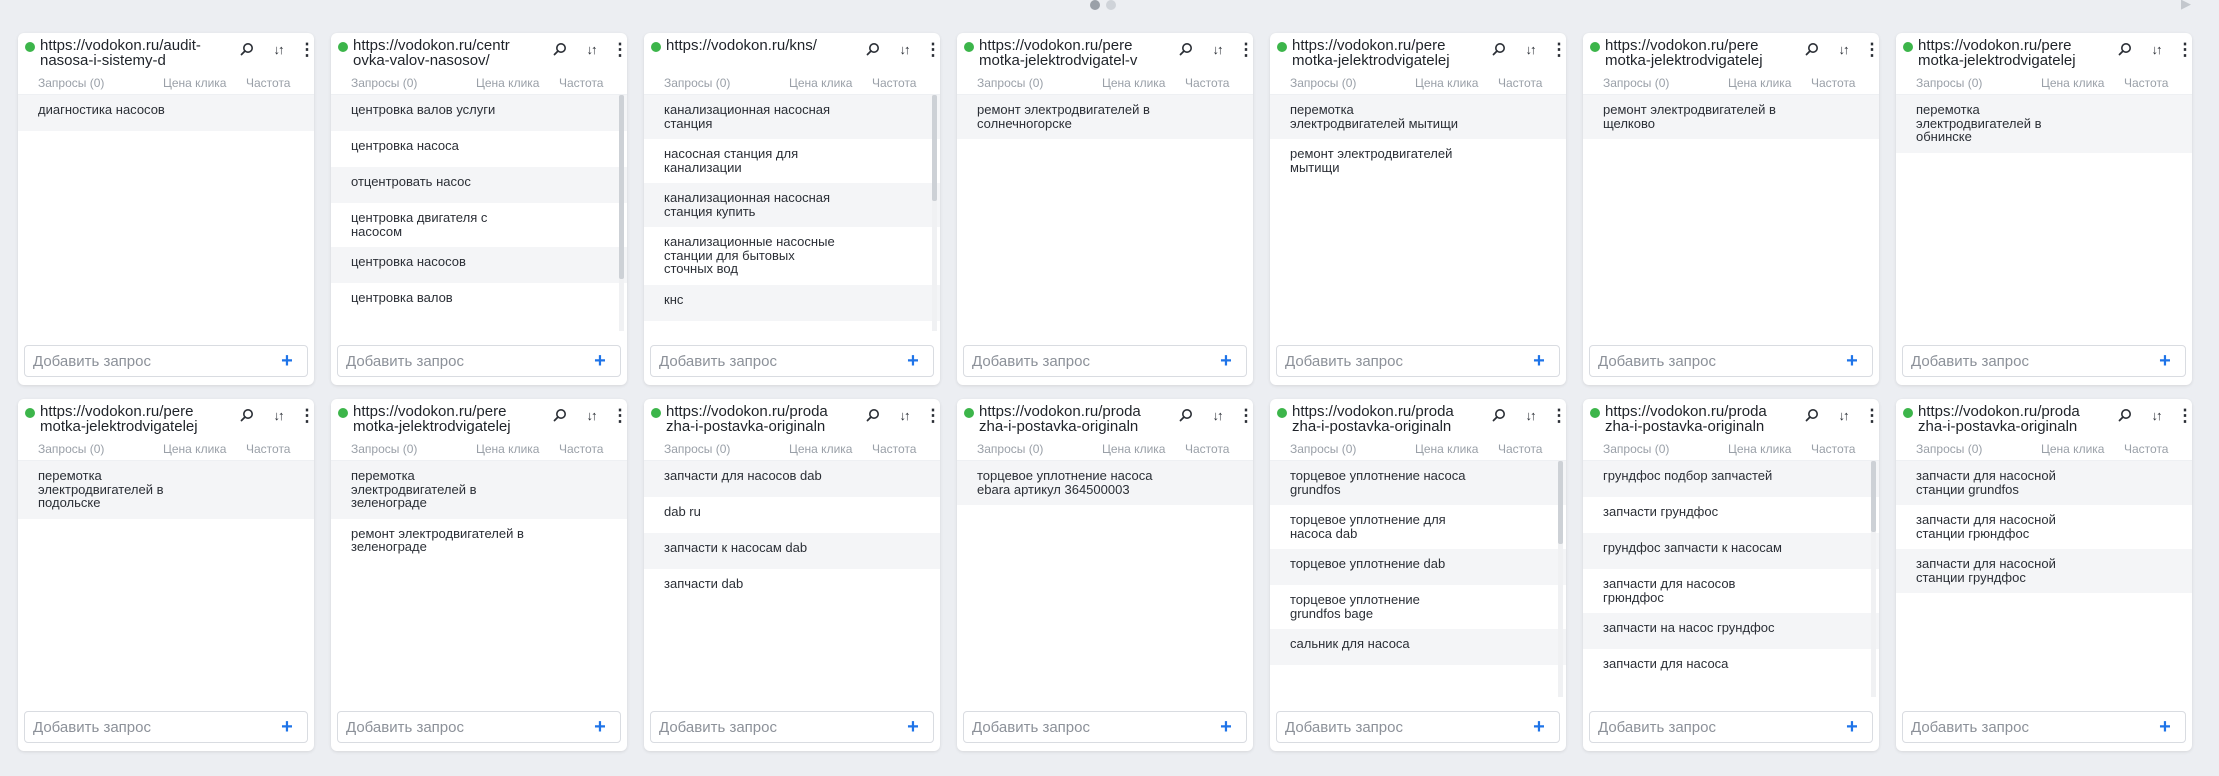 The image size is (2219, 776). What do you see at coordinates (1418, 647) in the screenshot?
I see `keyword-row: сальник для насоса` at bounding box center [1418, 647].